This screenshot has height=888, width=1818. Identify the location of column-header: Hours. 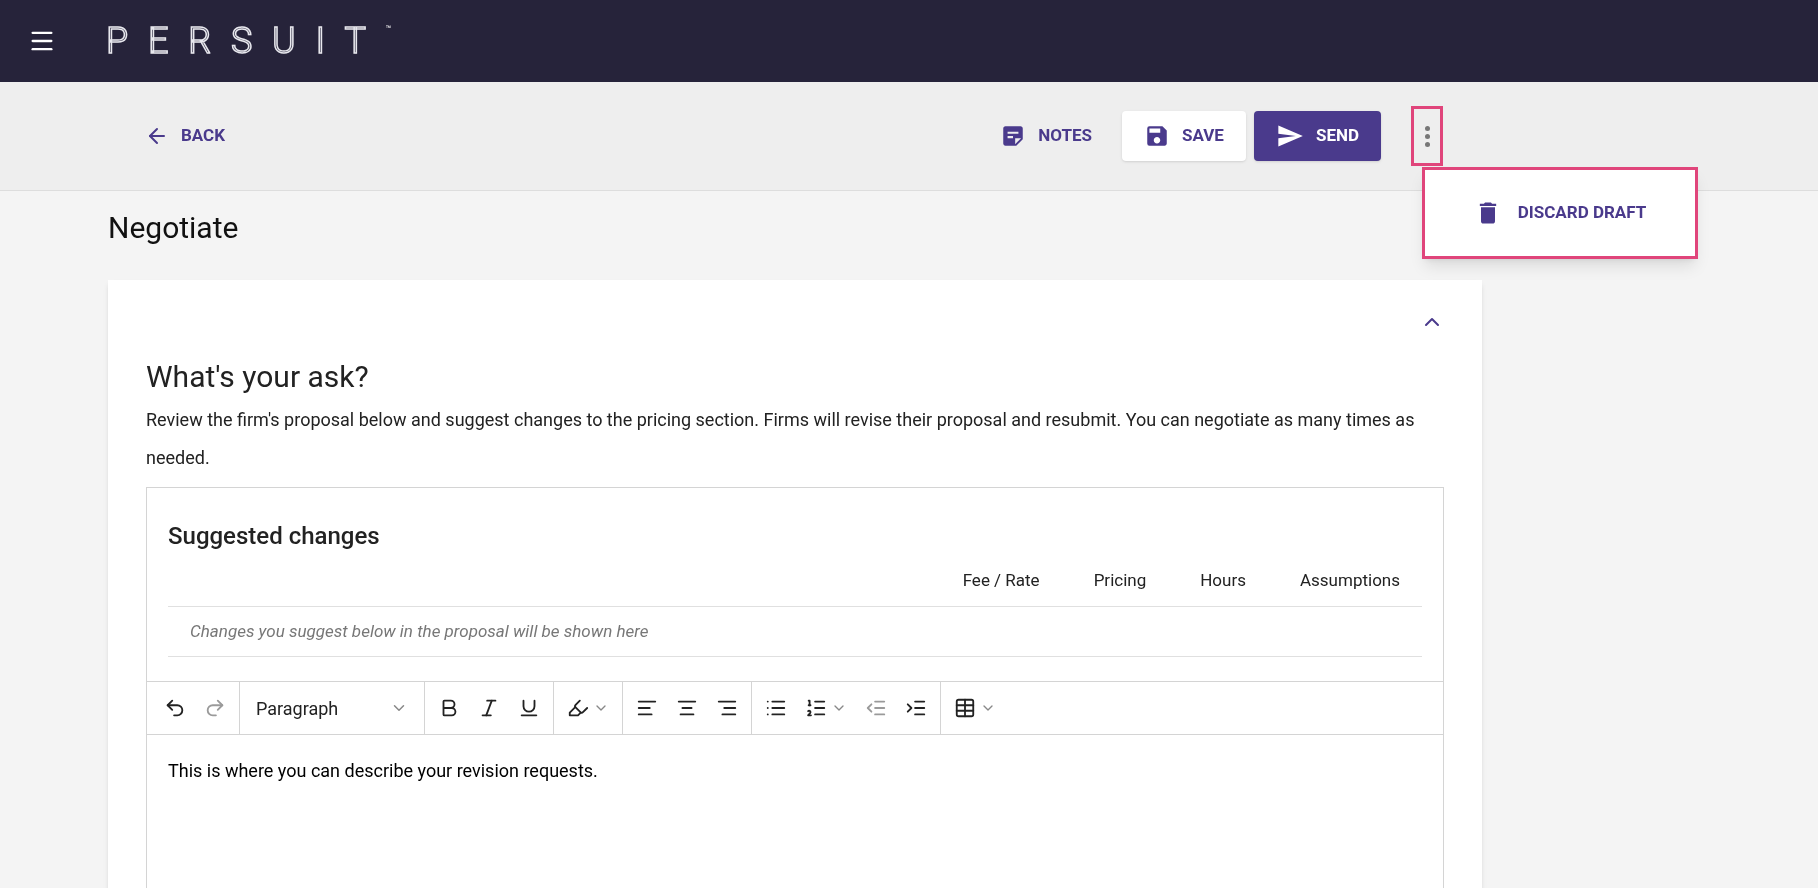
(1223, 580).